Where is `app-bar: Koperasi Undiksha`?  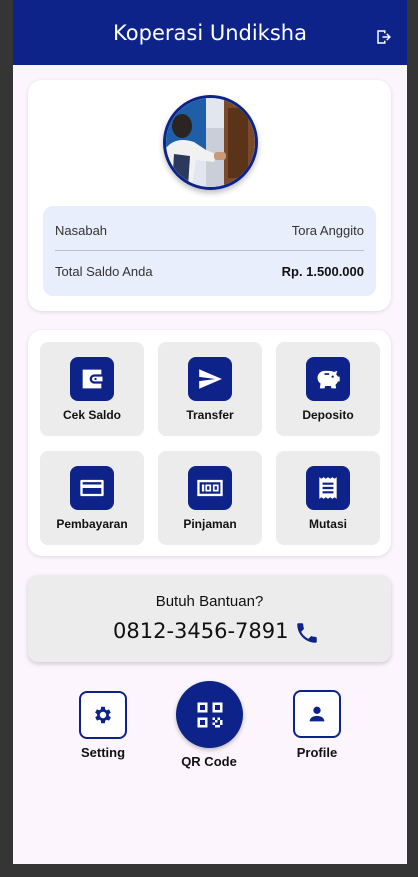 app-bar: Koperasi Undiksha is located at coordinates (210, 32).